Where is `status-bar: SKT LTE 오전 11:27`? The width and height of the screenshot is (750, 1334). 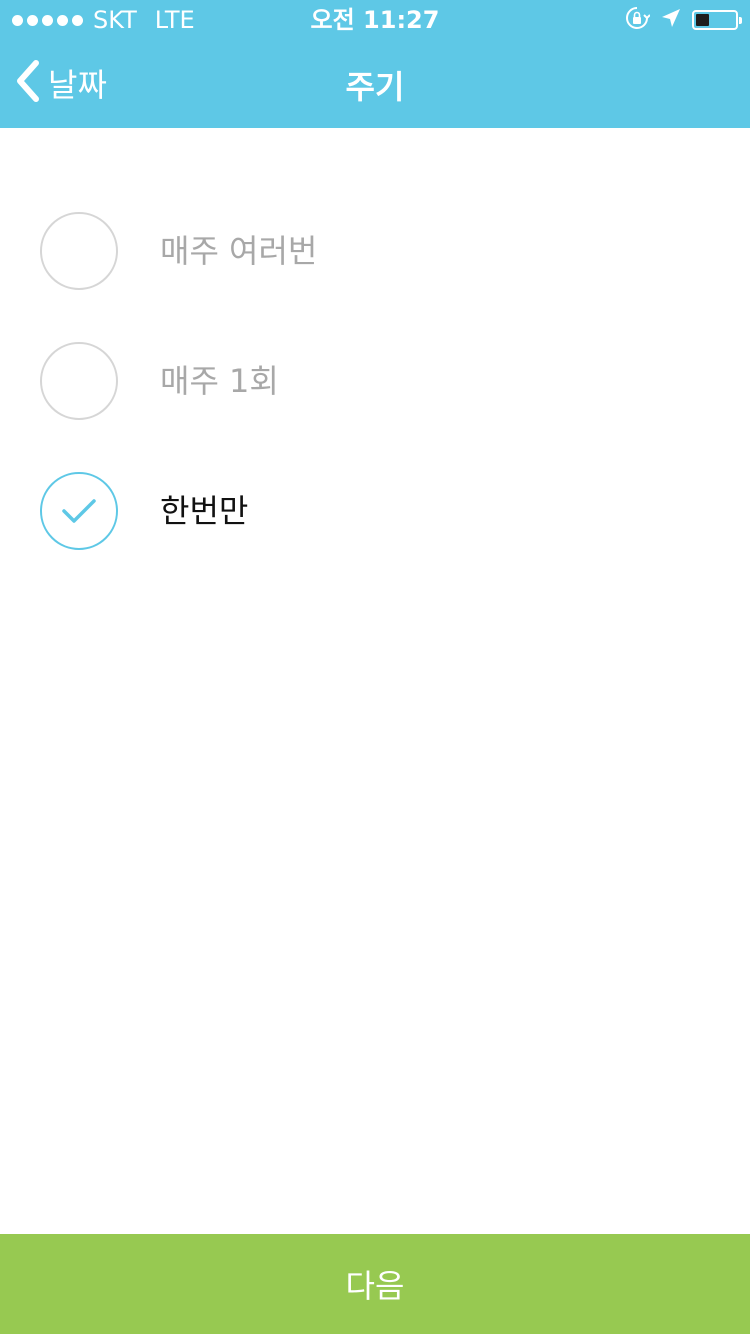
status-bar: SKT LTE 오전 11:27 is located at coordinates (375, 20).